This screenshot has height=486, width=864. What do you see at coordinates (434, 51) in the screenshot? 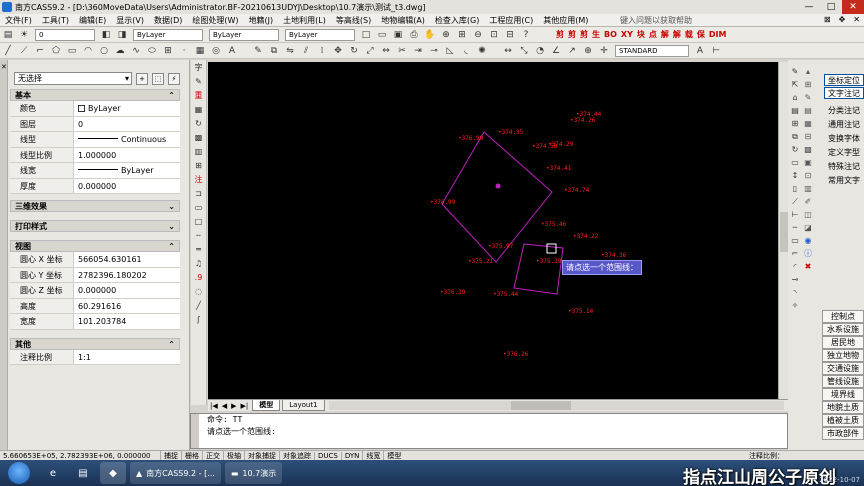
I see `break-icon: ⊸` at bounding box center [434, 51].